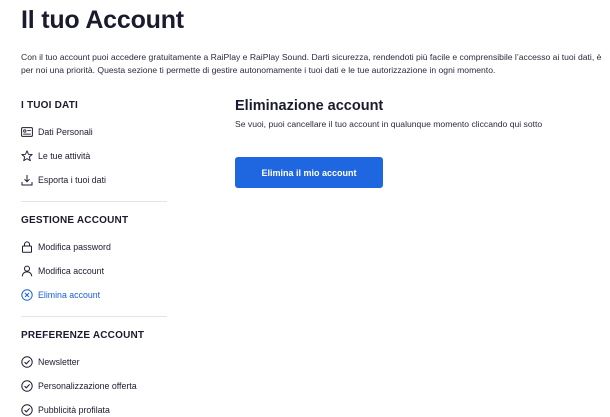  What do you see at coordinates (65, 132) in the screenshot?
I see `sidebar-item-label: Dati Personali` at bounding box center [65, 132].